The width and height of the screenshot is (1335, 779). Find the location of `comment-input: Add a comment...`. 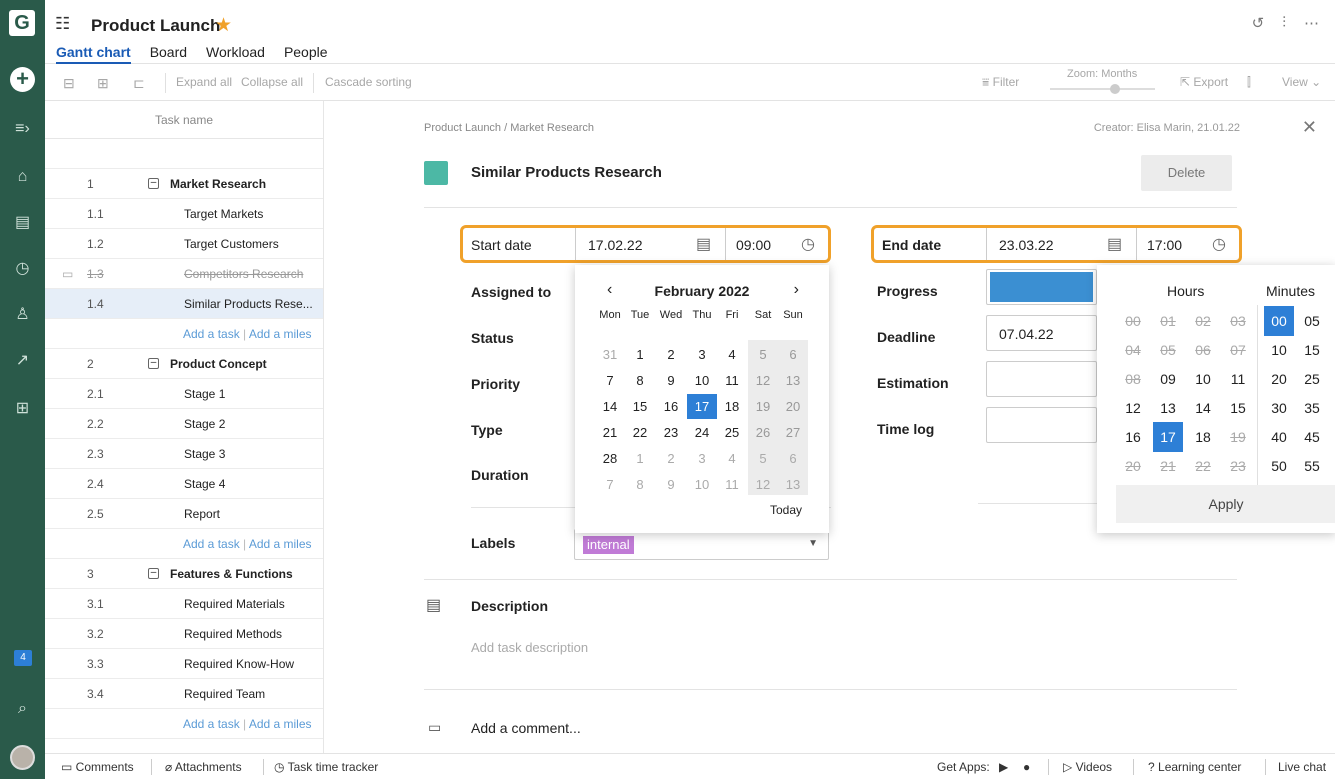

comment-input: Add a comment... is located at coordinates (526, 728).